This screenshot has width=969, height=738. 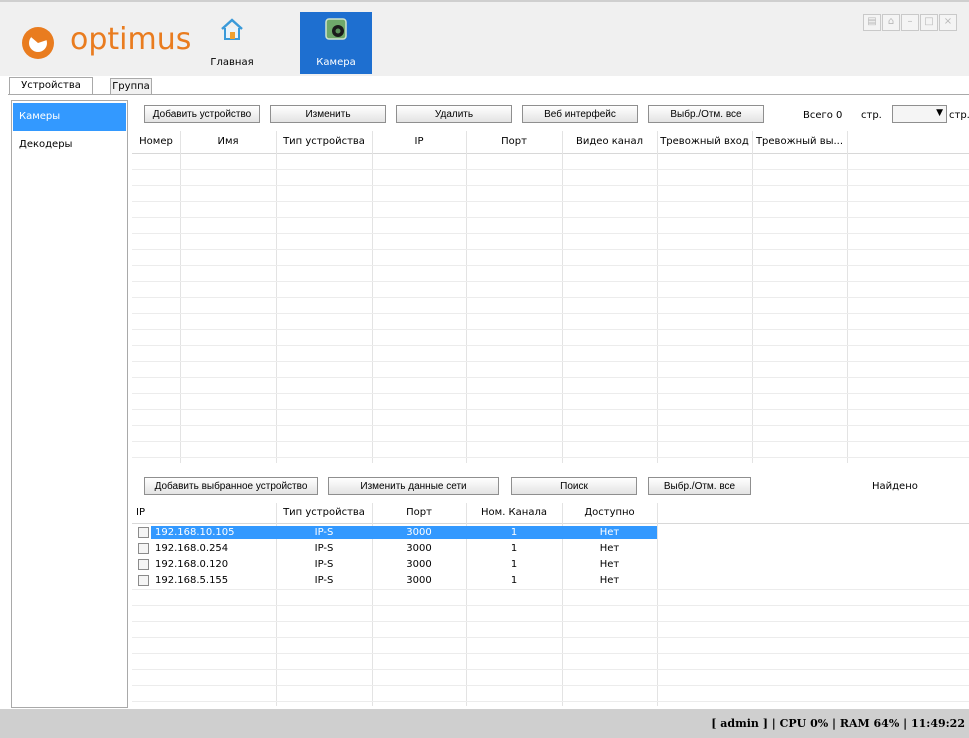 What do you see at coordinates (550, 580) in the screenshot?
I see `table-row: 192.168.5.155 IP-S 3000 1 Нет` at bounding box center [550, 580].